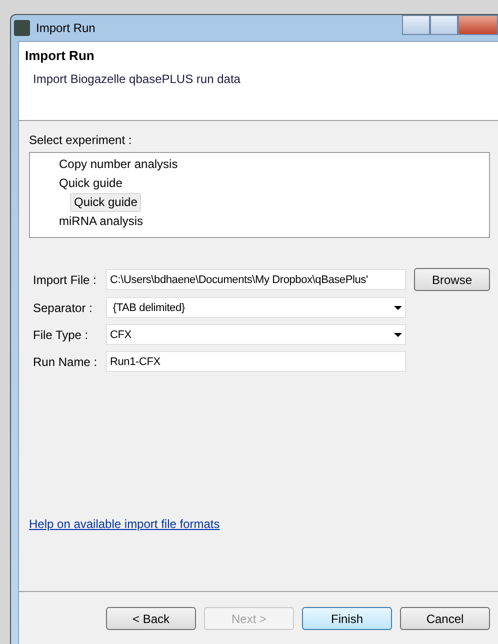 Image resolution: width=498 pixels, height=644 pixels. What do you see at coordinates (101, 221) in the screenshot?
I see `tree-item: miRNA analysis` at bounding box center [101, 221].